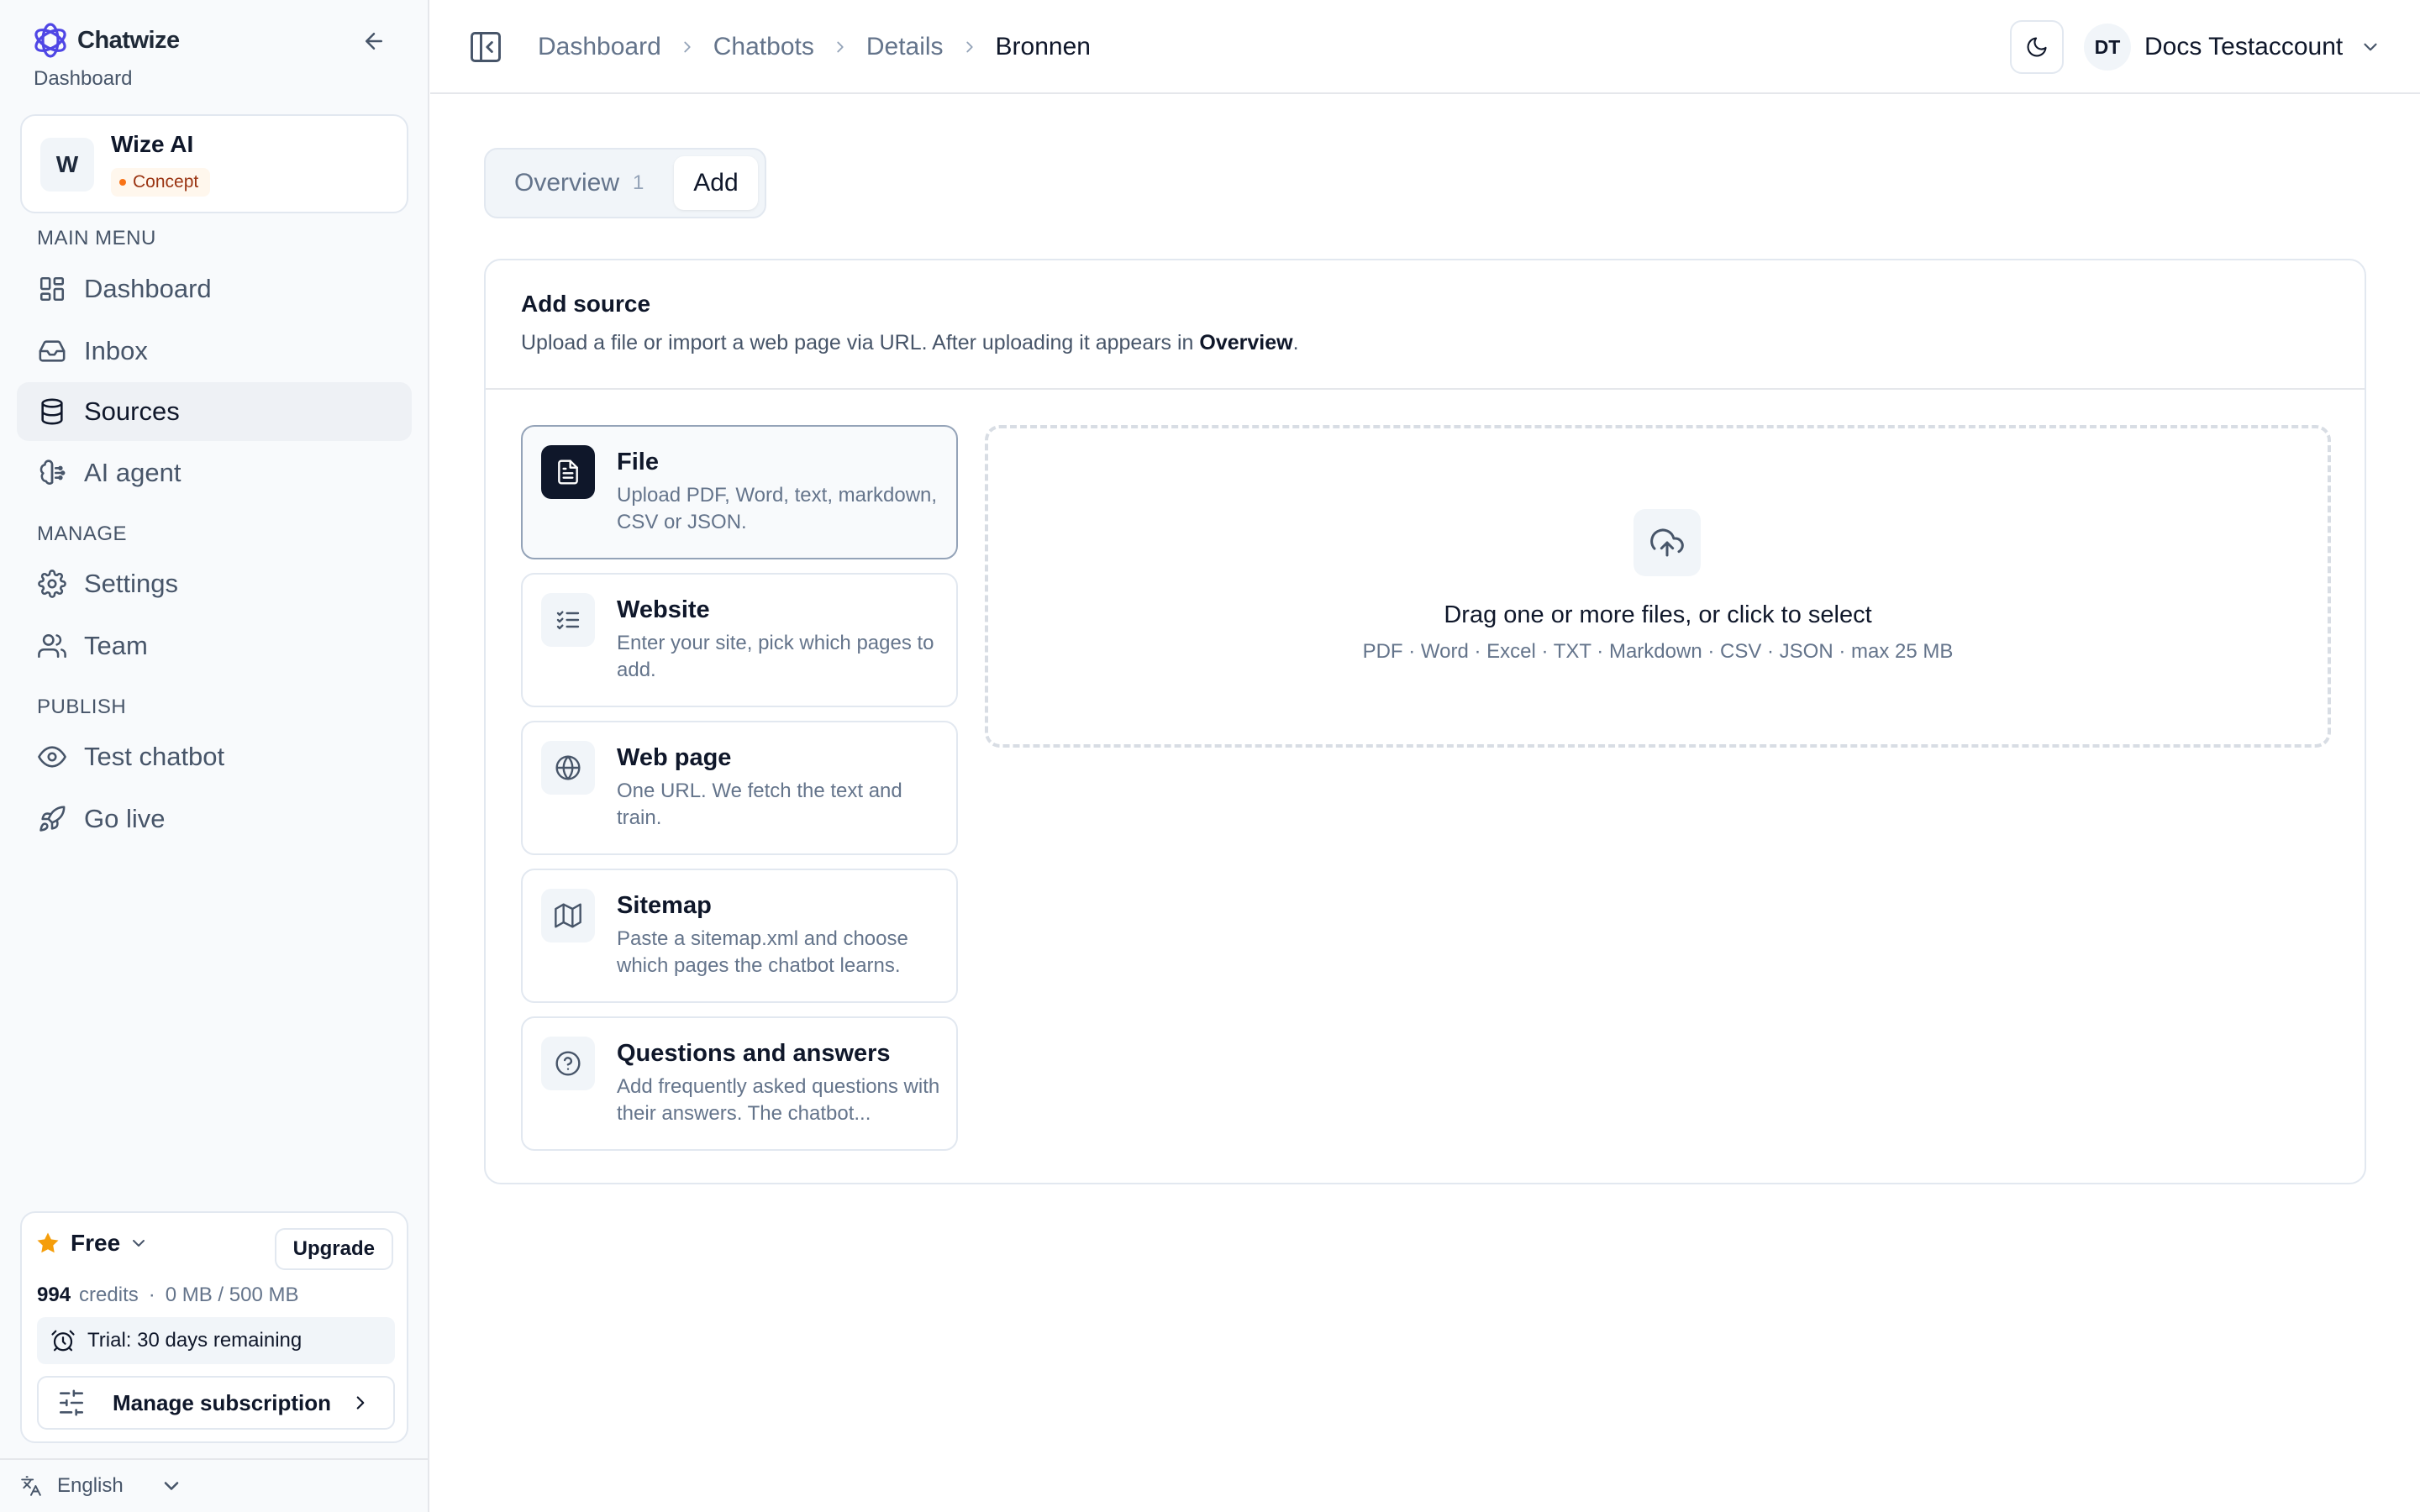  What do you see at coordinates (599, 47) in the screenshot?
I see `breadcrumb-dashboard: Dashboard` at bounding box center [599, 47].